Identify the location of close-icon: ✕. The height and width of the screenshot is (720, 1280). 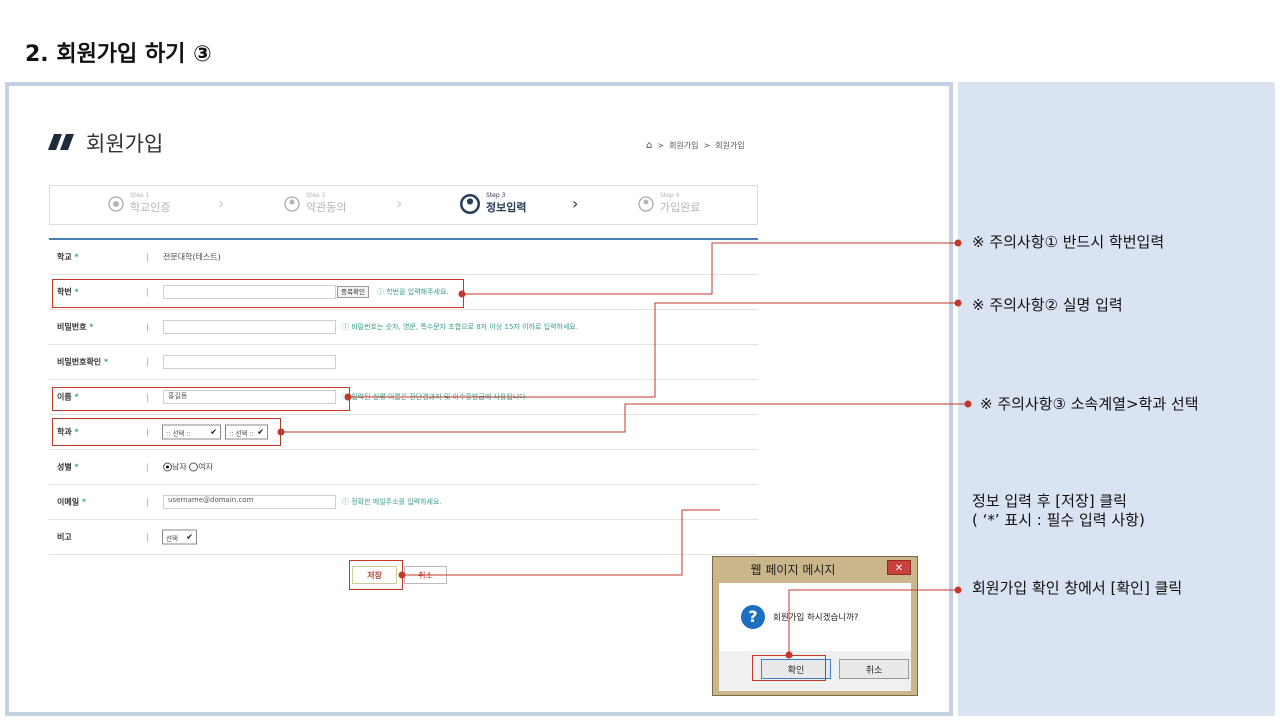
(899, 567).